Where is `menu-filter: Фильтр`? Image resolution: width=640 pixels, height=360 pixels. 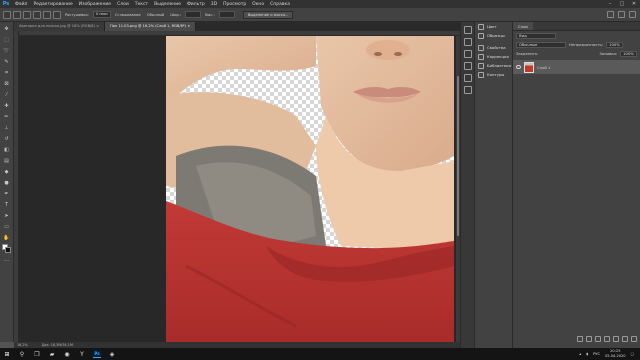
menu-filter: Фильтр is located at coordinates (196, 4).